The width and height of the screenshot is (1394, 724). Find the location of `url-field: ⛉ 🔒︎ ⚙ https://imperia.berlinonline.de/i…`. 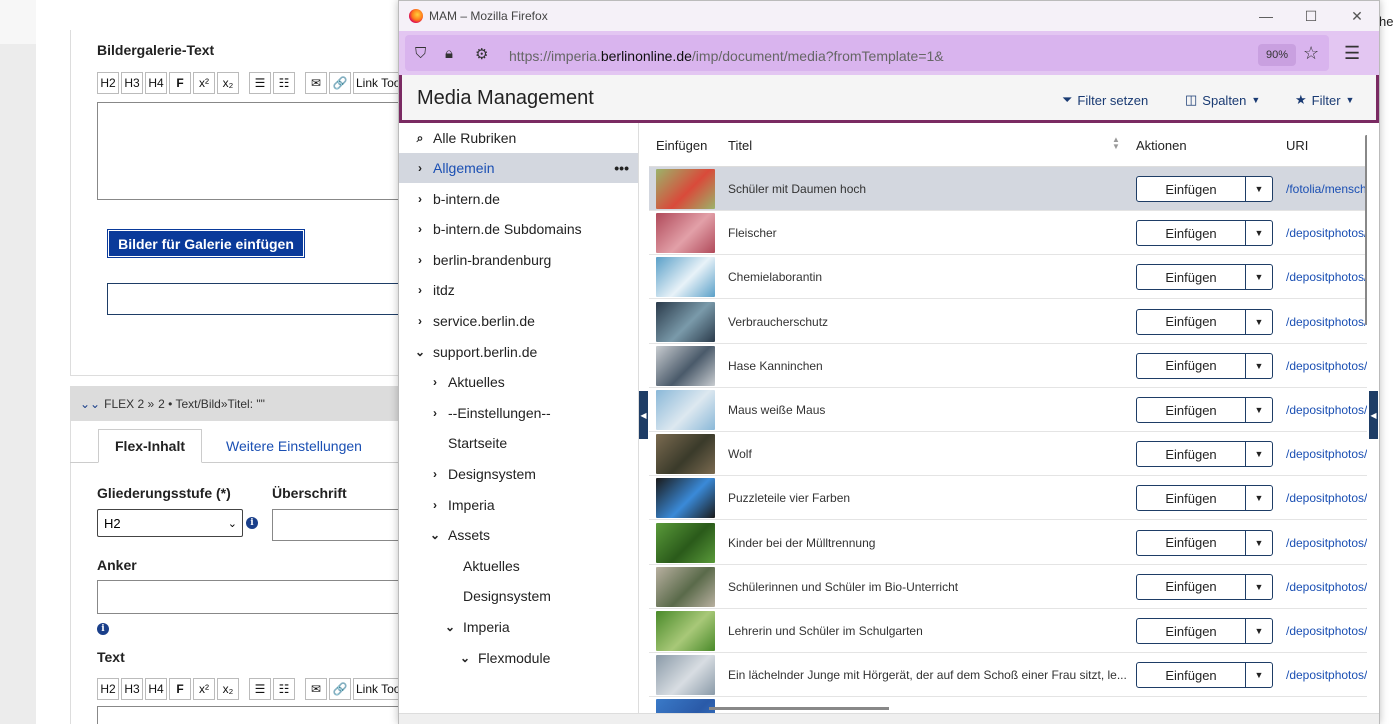

url-field: ⛉ 🔒︎ ⚙ https://imperia.berlinonline.de/i… is located at coordinates (867, 53).